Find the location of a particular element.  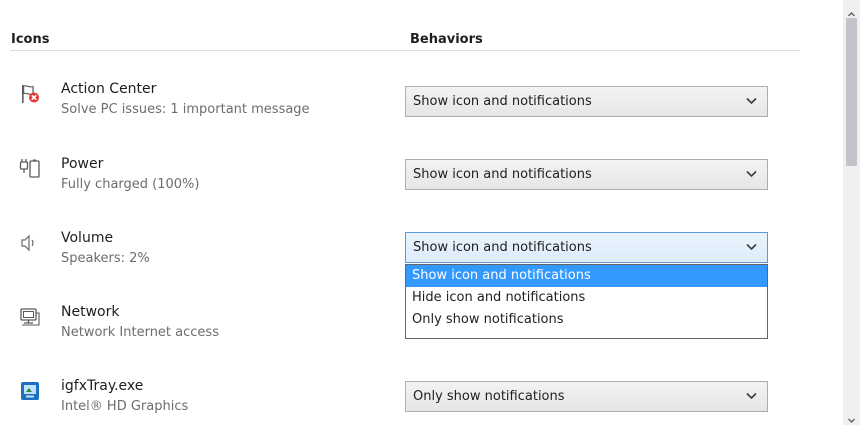

battery-plug-icon is located at coordinates (30, 169).